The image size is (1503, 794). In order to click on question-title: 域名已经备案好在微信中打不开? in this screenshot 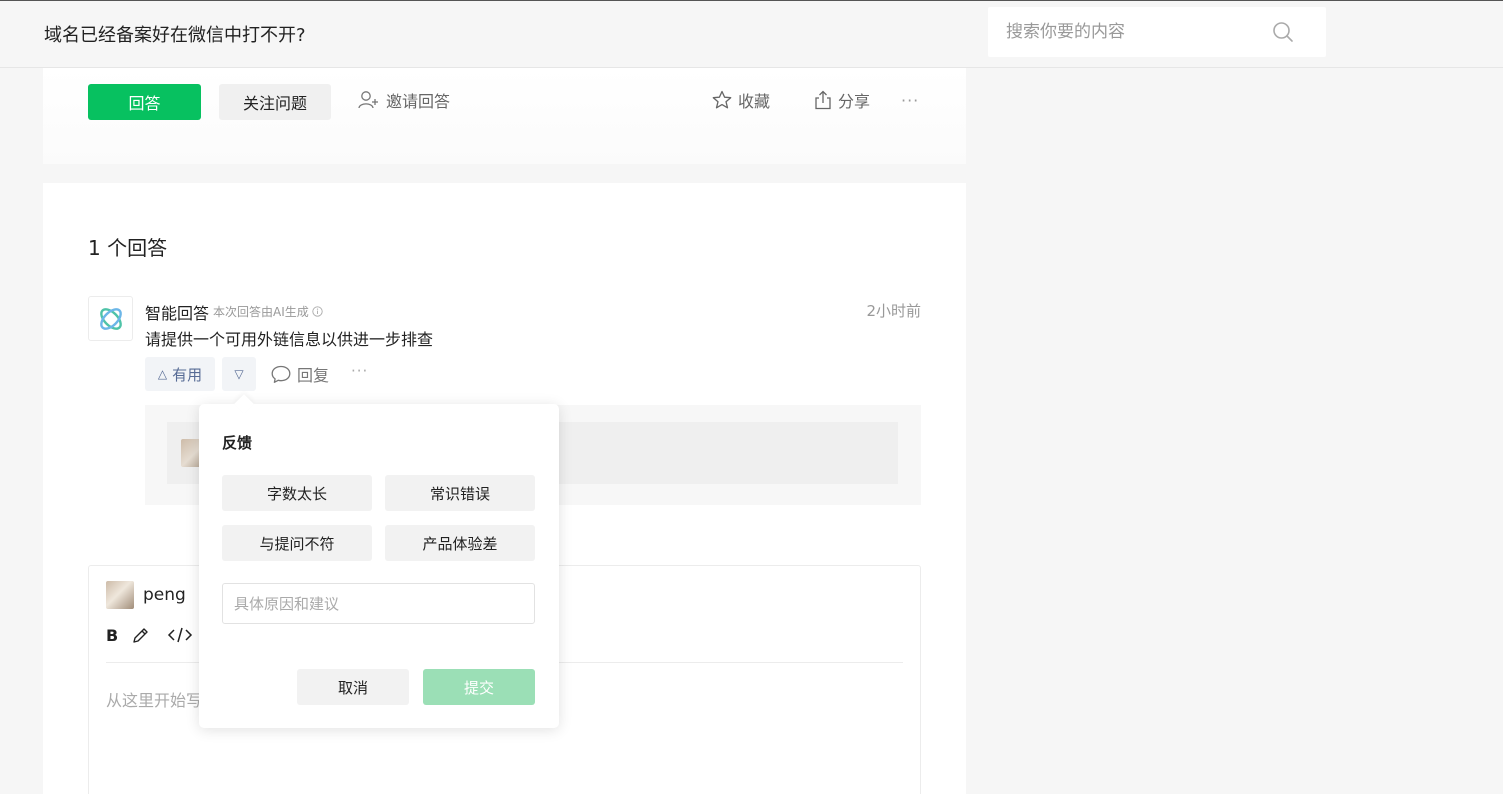, I will do `click(175, 35)`.